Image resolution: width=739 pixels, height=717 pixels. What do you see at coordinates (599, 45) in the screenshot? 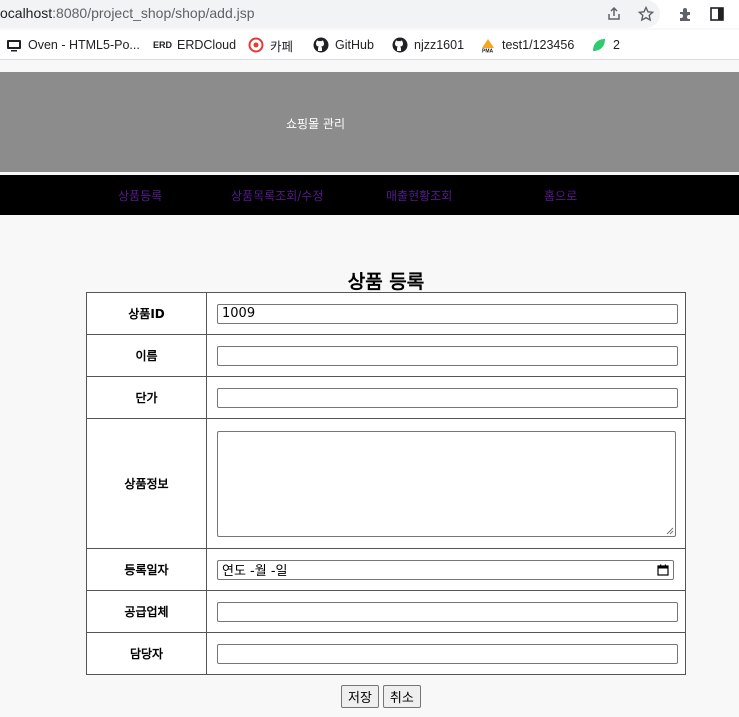
I see `leaf-icon` at bounding box center [599, 45].